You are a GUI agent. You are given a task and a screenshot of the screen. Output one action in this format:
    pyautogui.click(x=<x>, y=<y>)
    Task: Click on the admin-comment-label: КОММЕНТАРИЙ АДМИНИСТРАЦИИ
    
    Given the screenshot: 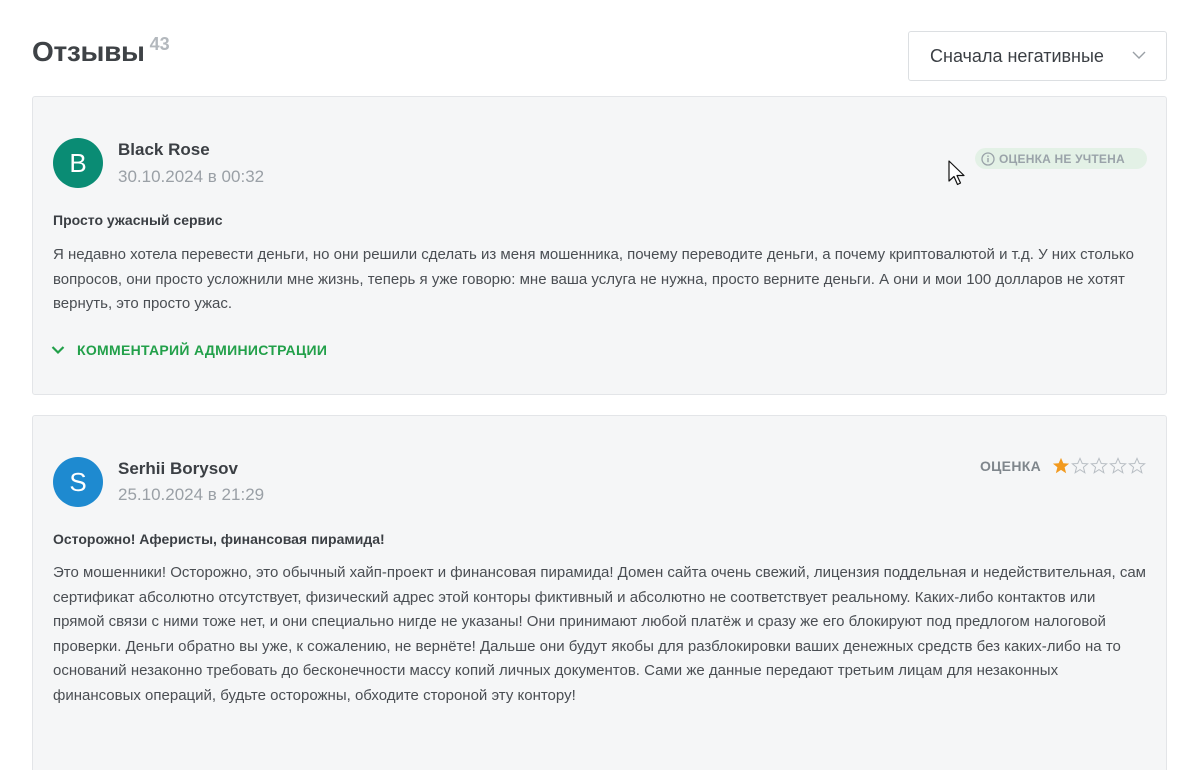 What is the action you would take?
    pyautogui.click(x=202, y=350)
    